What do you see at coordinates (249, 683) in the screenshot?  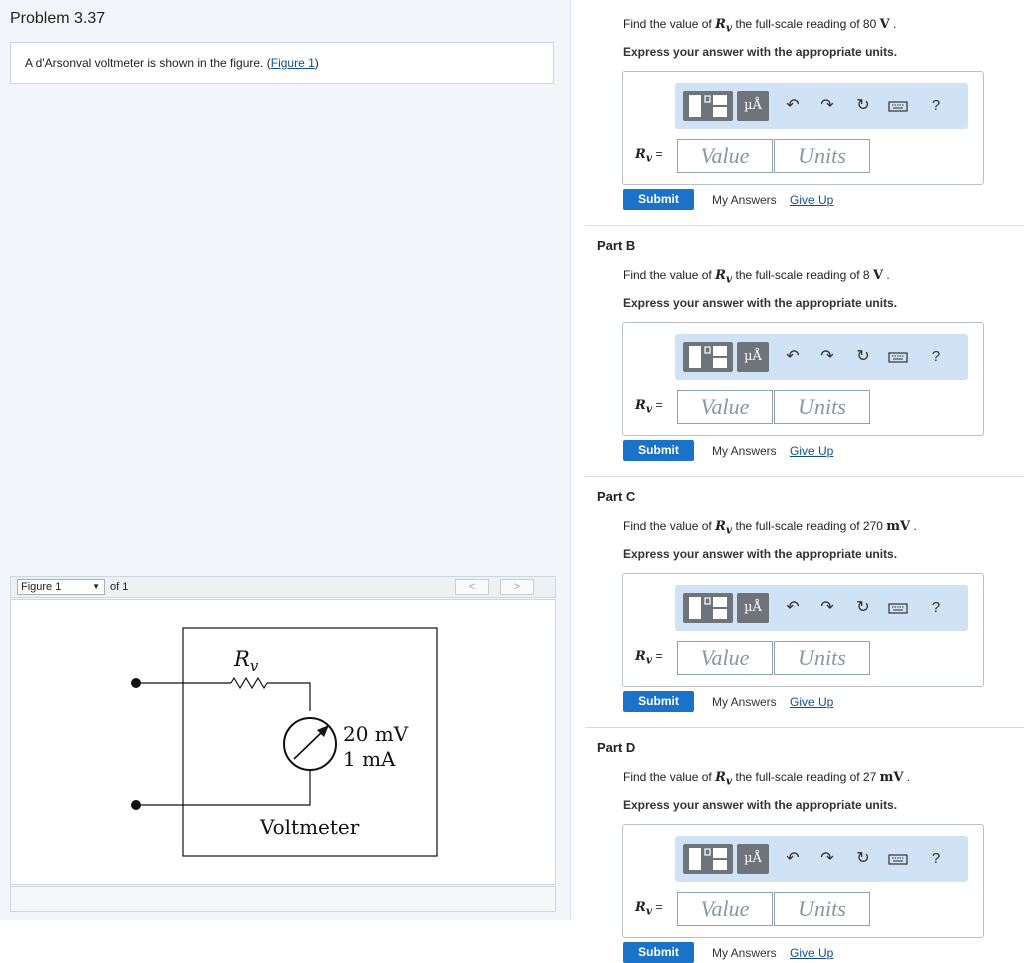 I see `resistor-zigzag` at bounding box center [249, 683].